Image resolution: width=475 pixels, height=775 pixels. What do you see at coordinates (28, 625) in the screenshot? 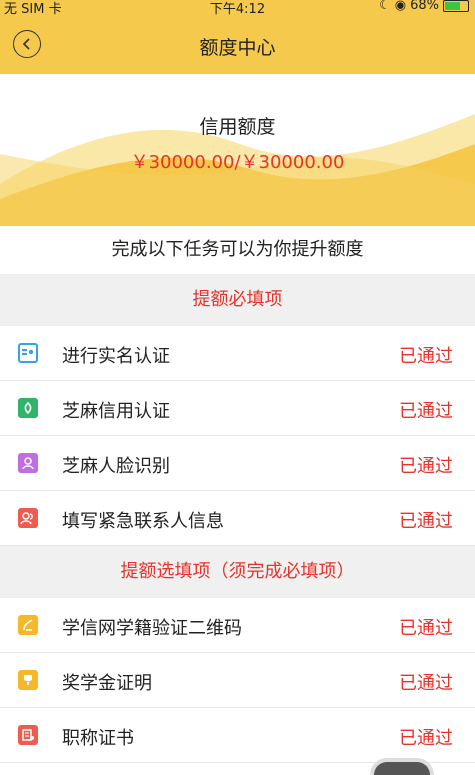
I see `edu-icon` at bounding box center [28, 625].